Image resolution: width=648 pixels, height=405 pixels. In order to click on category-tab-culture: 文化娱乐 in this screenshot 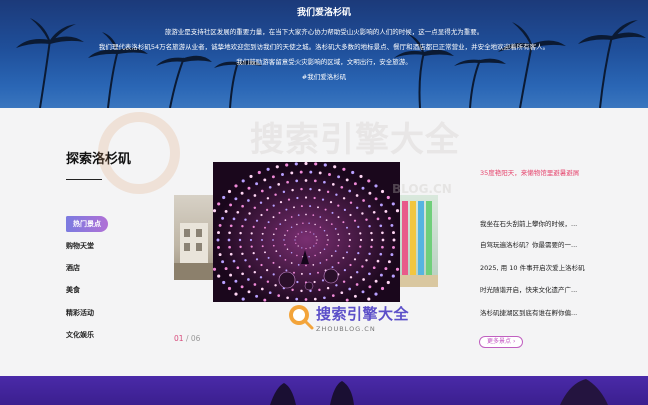, I will do `click(80, 335)`.